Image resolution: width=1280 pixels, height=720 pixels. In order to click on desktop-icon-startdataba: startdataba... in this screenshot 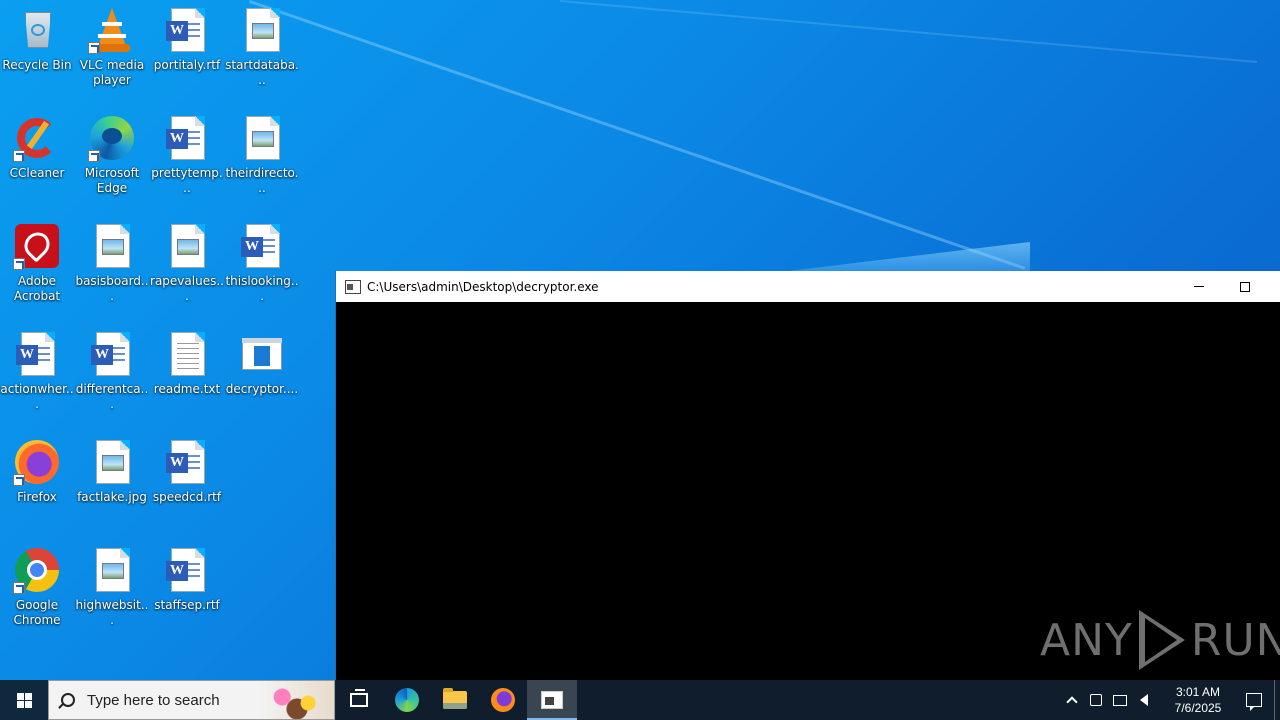, I will do `click(262, 47)`.